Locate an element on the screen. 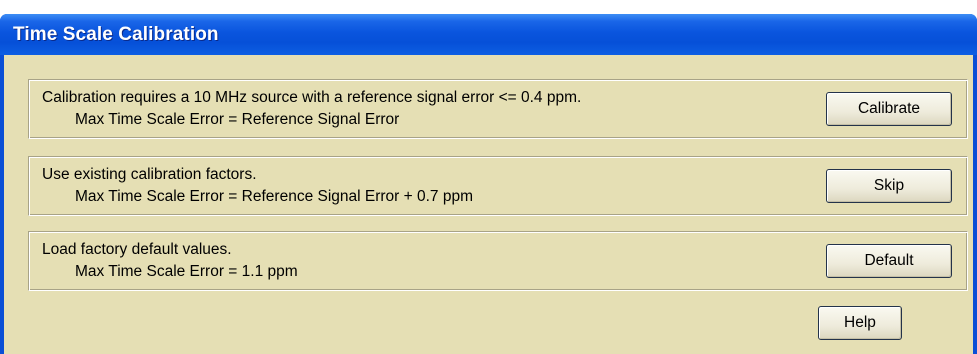  title-bar: Time Scale Calibration is located at coordinates (488, 34).